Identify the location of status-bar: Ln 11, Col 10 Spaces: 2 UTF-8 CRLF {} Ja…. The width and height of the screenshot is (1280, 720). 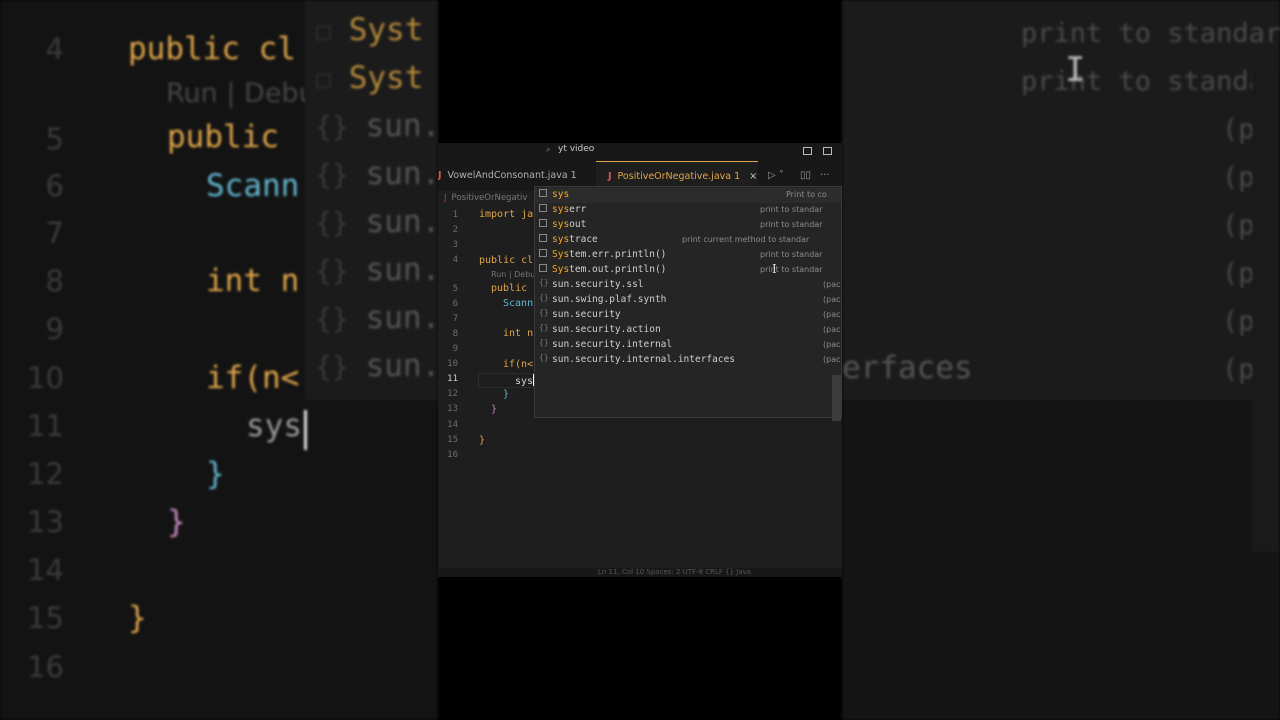
(640, 572).